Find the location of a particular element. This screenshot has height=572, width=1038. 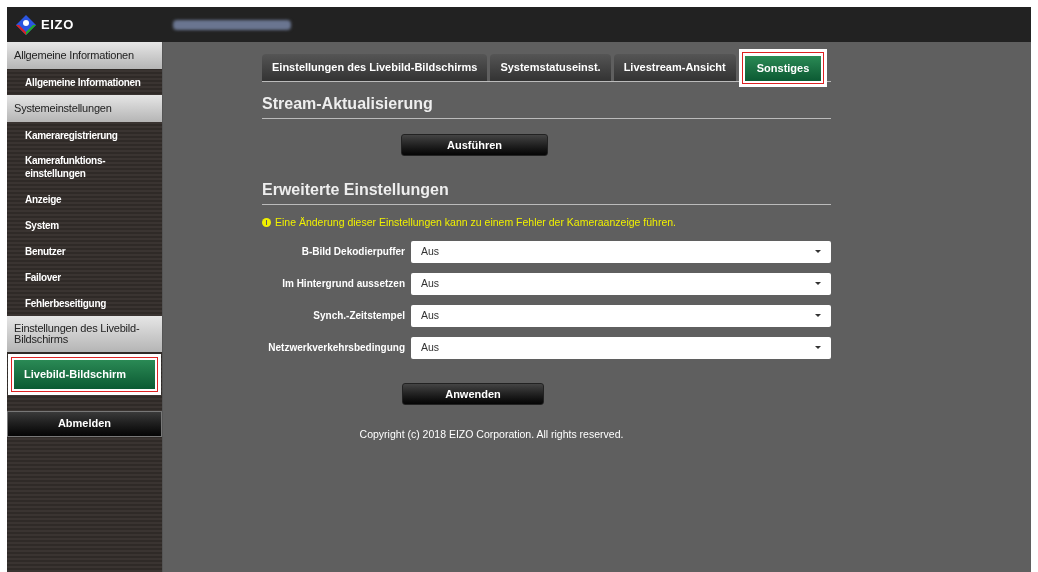

sidebar-item: Fehlerbeseitigung is located at coordinates (84, 303).